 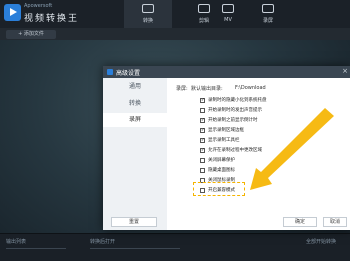 I want to click on annotation-overlay, so click(x=292, y=149).